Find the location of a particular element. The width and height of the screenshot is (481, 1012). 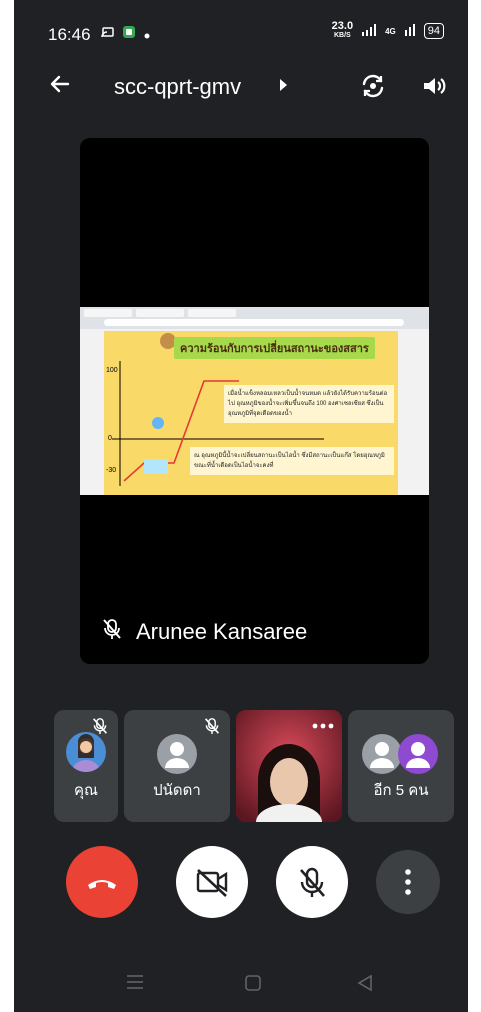

presenter-name-row: Arunee Kansaree is located at coordinates (204, 631).